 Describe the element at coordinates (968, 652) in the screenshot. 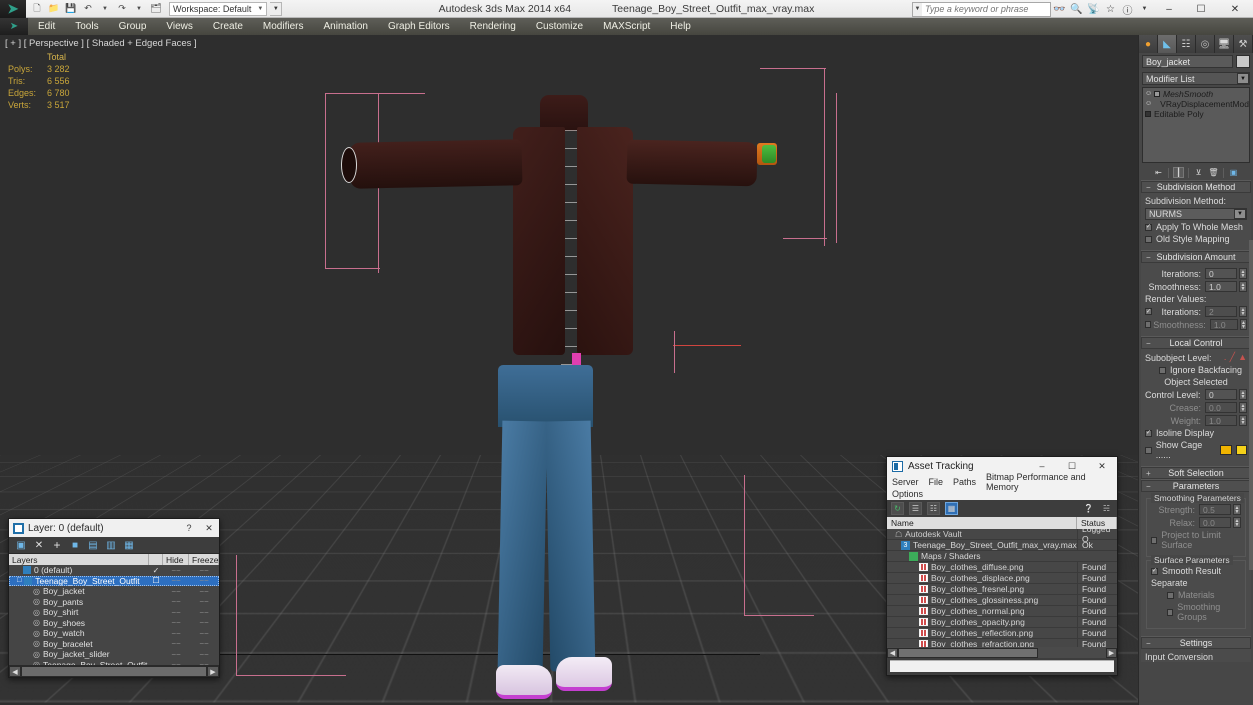

I see `scroll-thumb` at that location.